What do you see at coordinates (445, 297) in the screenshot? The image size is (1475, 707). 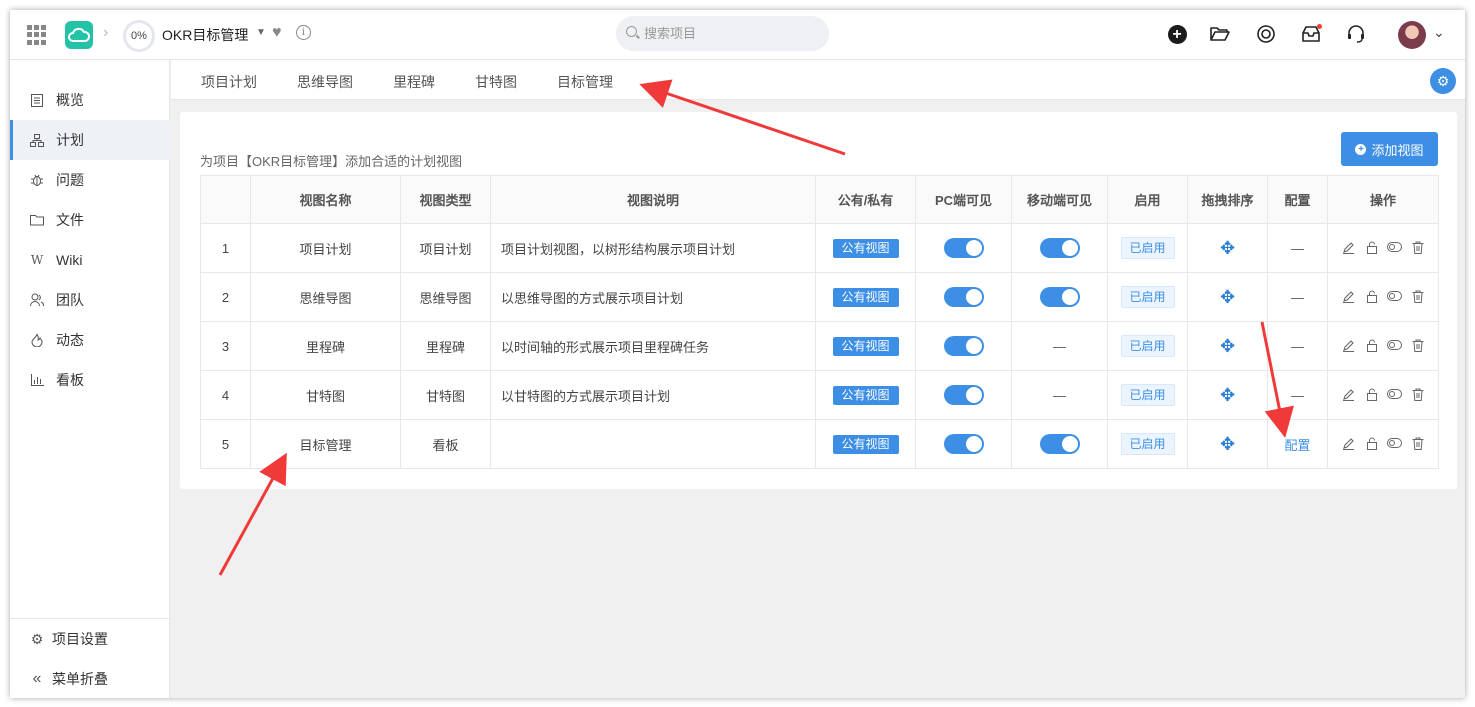 I see `view-type: 思维导图` at bounding box center [445, 297].